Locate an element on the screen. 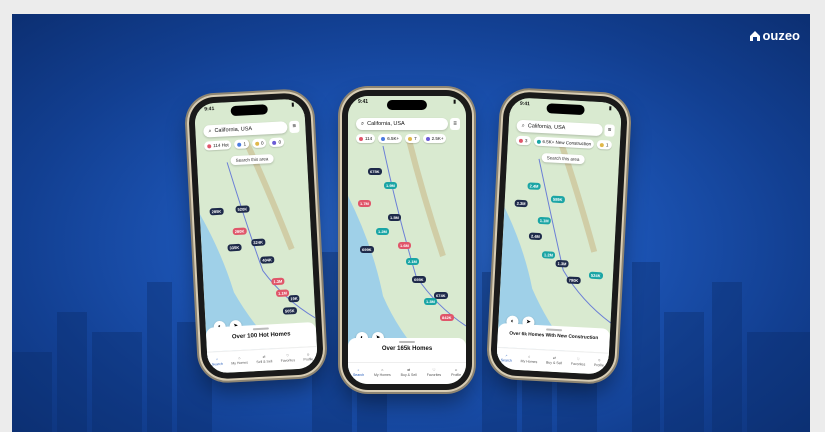 The width and height of the screenshot is (825, 432). chip-label: 114 Hot is located at coordinates (221, 145).